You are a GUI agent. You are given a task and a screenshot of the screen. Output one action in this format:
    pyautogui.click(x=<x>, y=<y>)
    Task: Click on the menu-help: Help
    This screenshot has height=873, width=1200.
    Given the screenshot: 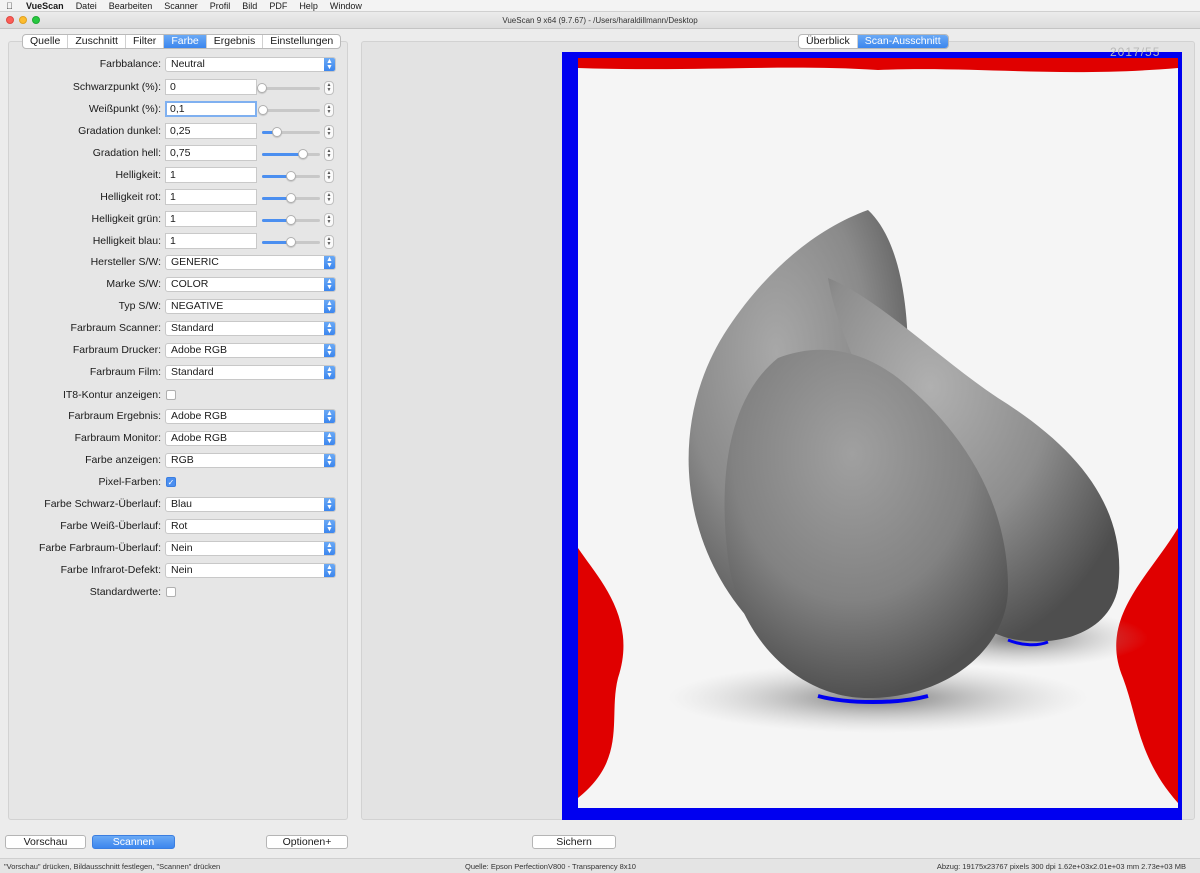 What is the action you would take?
    pyautogui.click(x=308, y=6)
    